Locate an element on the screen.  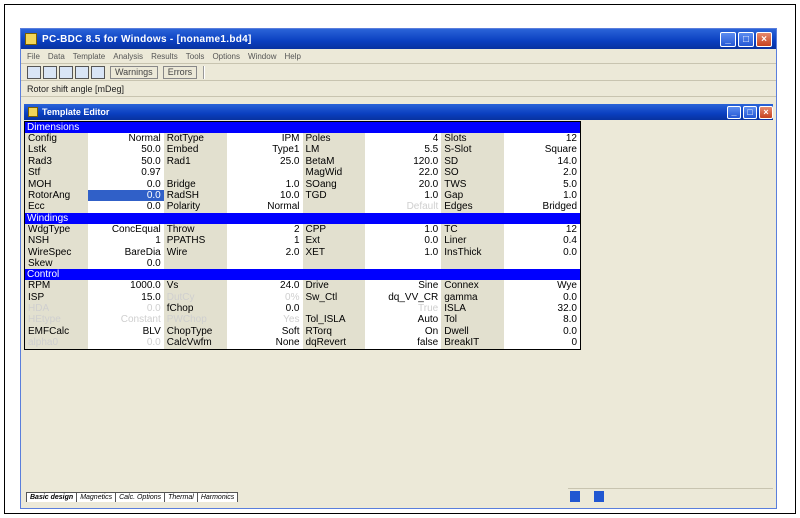
param-value: Yes is located at coordinates (264, 320).